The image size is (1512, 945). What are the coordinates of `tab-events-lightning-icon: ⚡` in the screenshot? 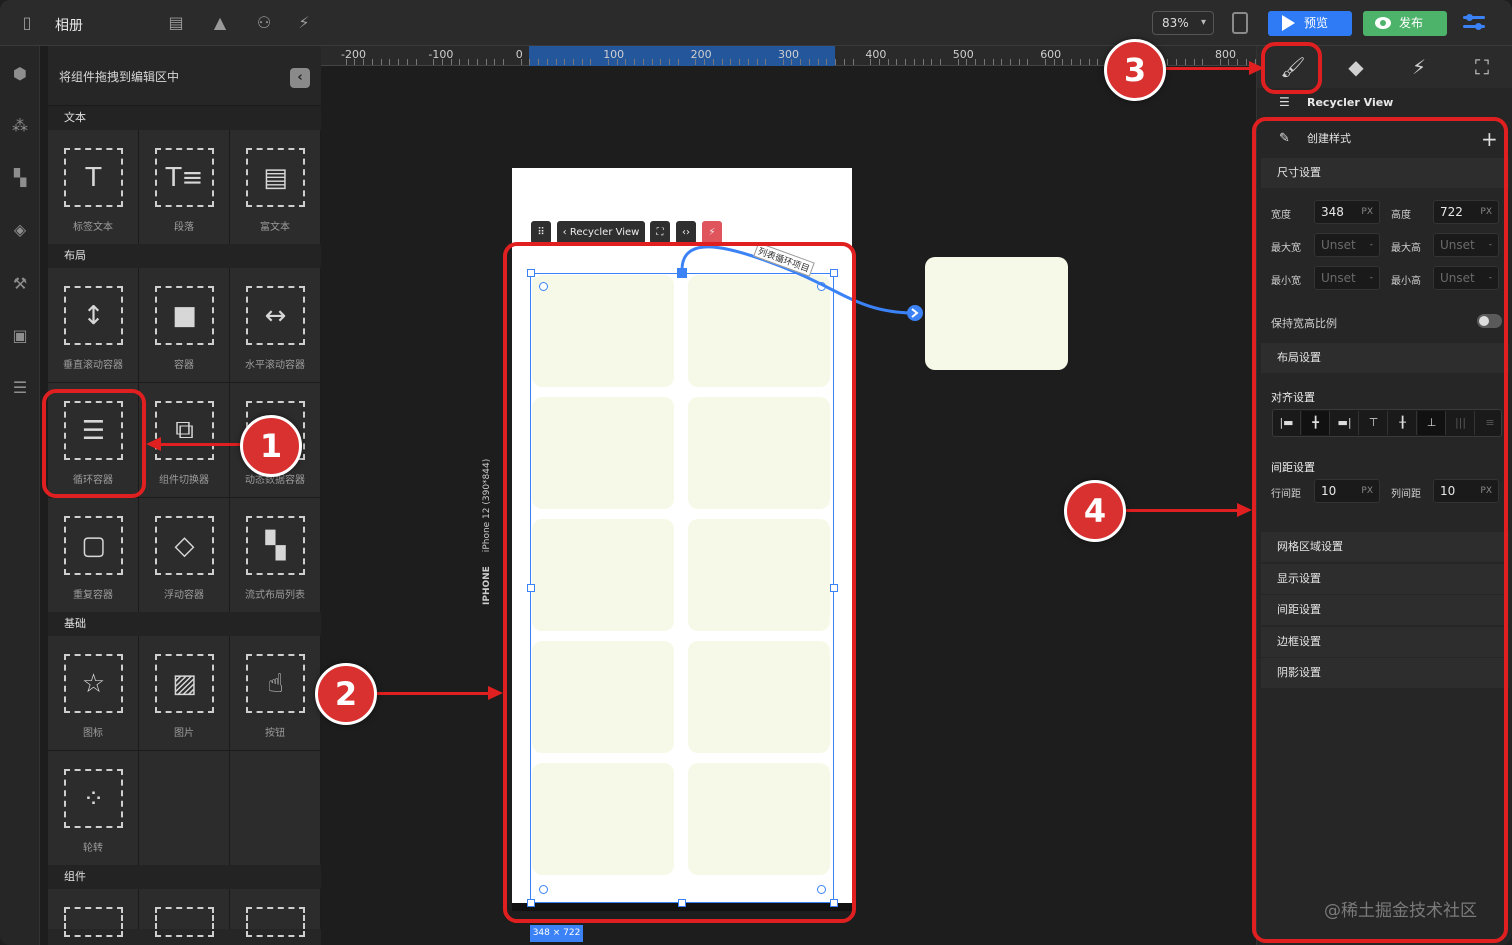 It's located at (1419, 67).